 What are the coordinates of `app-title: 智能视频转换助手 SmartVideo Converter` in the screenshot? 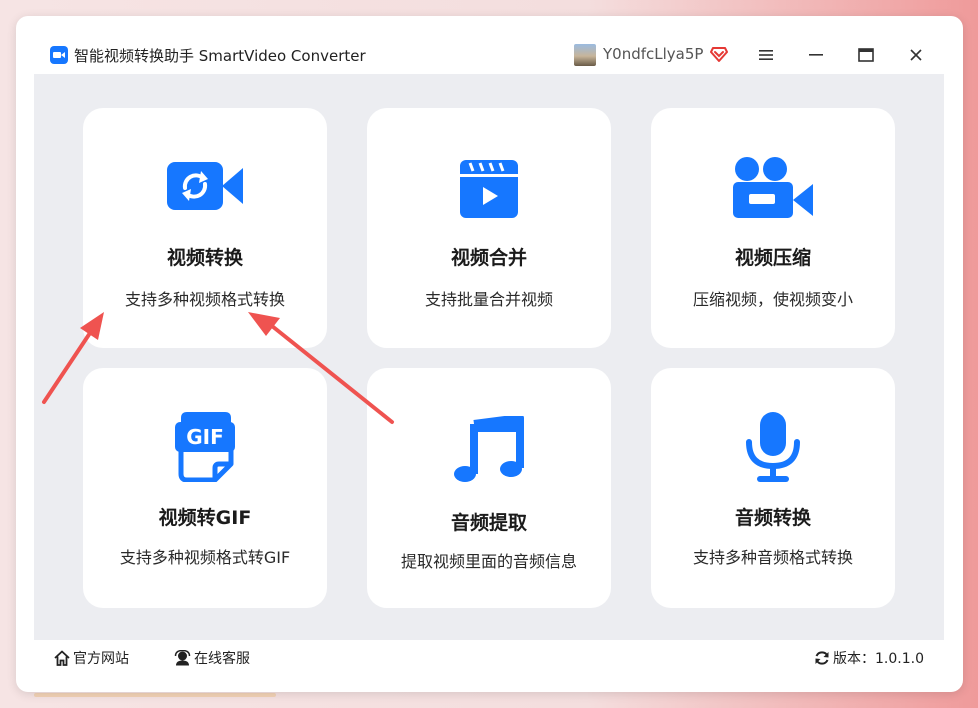 It's located at (220, 56).